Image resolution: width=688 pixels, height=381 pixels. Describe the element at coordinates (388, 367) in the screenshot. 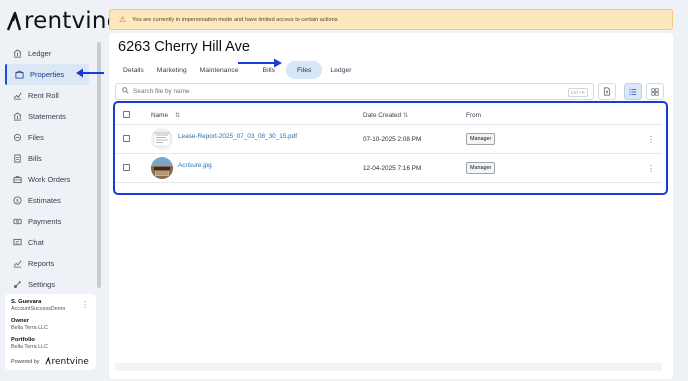

I see `horizontal-scrollbar` at that location.